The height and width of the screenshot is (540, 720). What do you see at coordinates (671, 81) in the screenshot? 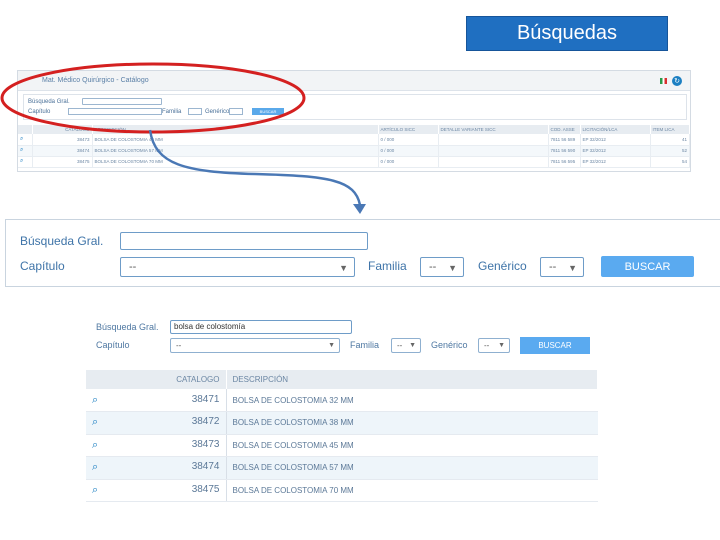
I see `header-icons: ↻` at bounding box center [671, 81].